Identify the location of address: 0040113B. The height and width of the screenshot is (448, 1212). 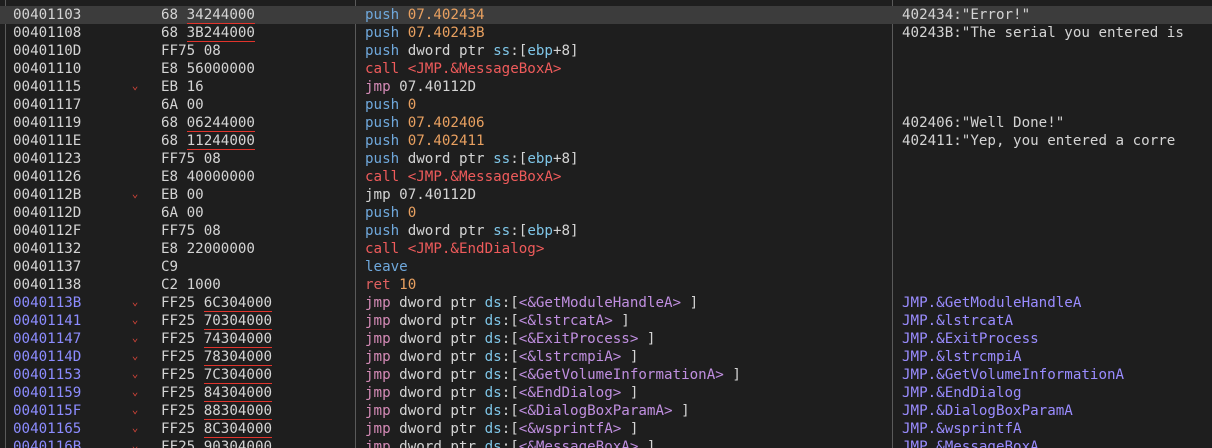
(68, 303).